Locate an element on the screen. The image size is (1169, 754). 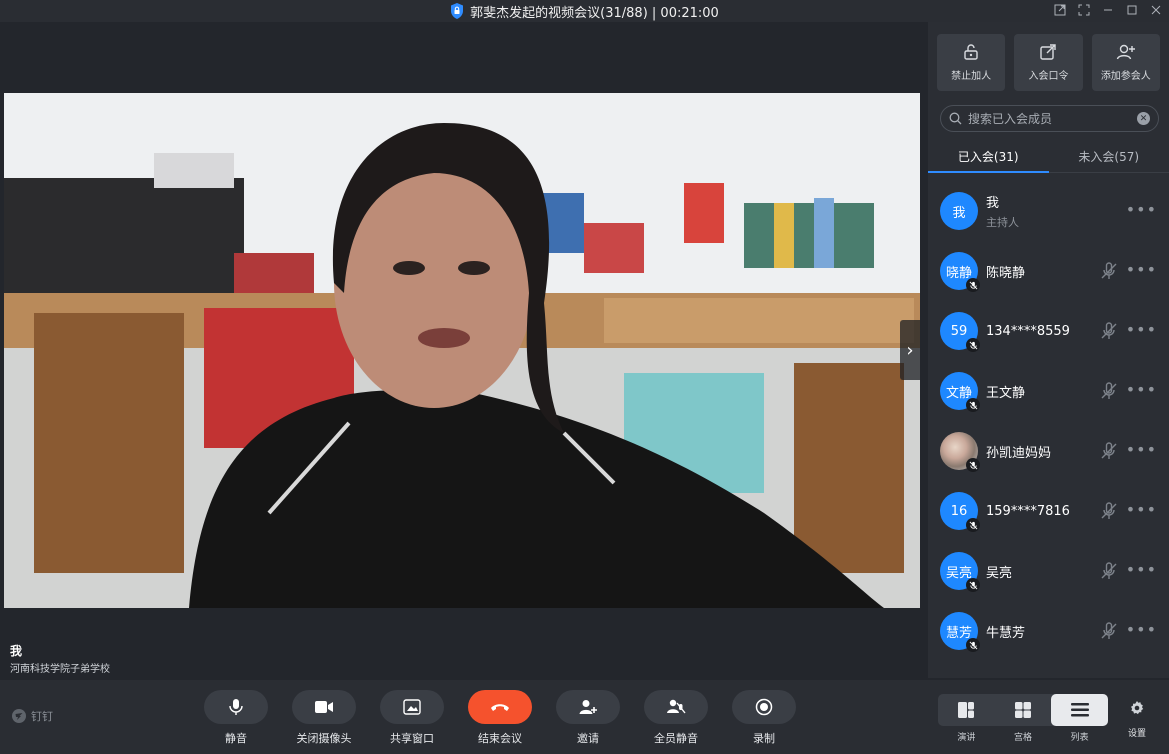
record-button: 录制 is located at coordinates (764, 718).